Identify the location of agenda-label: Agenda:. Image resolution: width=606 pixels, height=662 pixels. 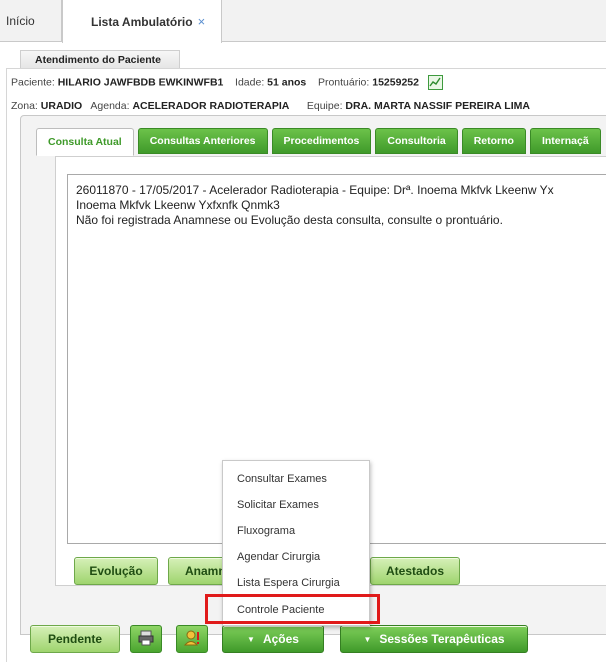
(110, 106).